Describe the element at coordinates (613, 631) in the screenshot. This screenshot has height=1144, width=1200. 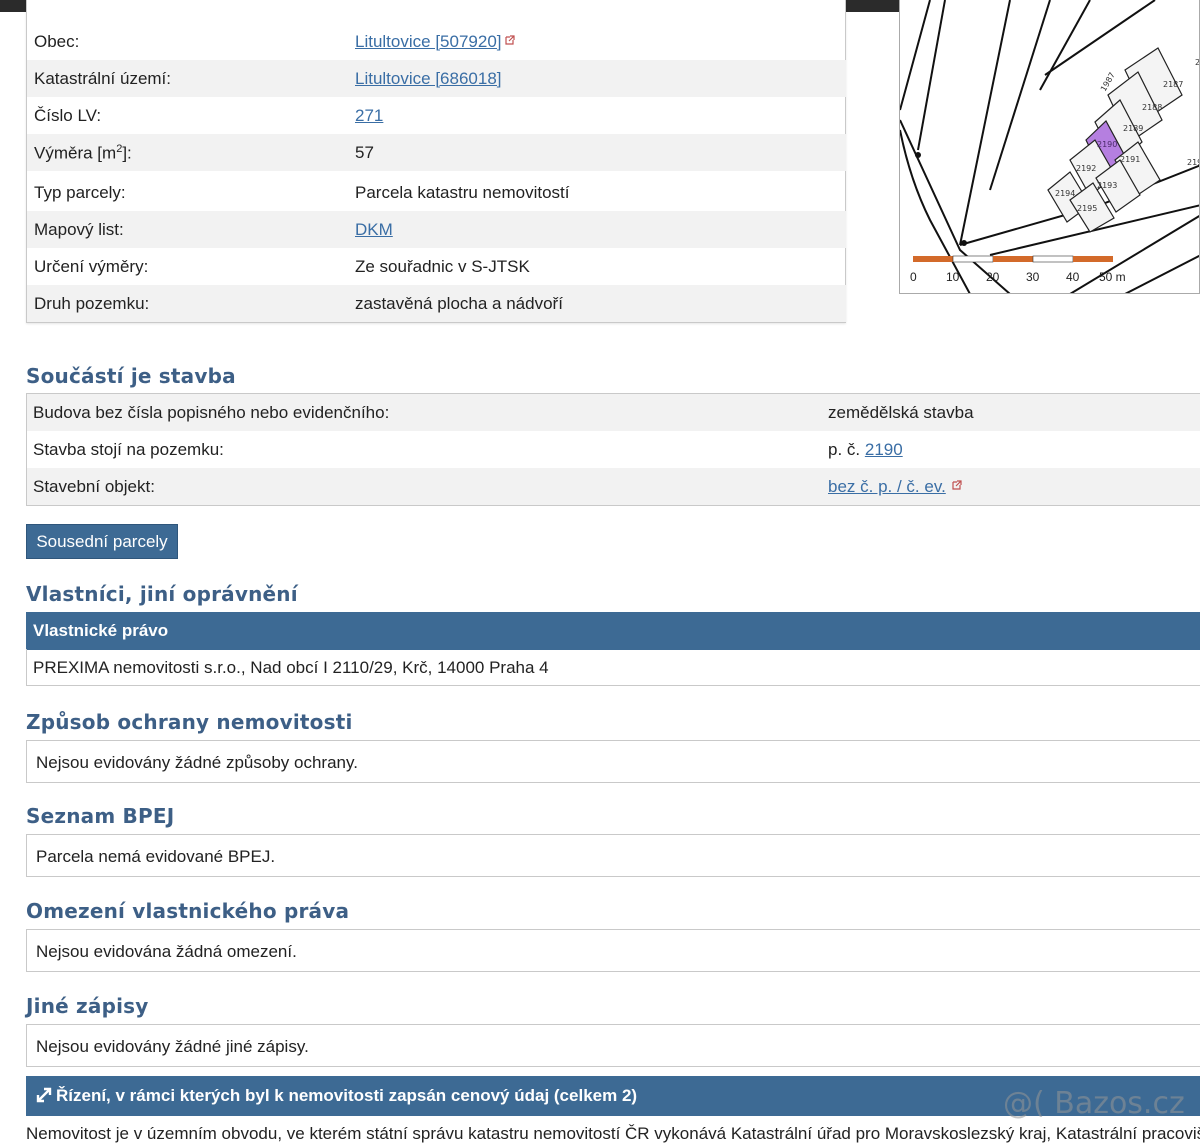
I see `vlastnicke-pravo-header: Vlastnické právo` at that location.